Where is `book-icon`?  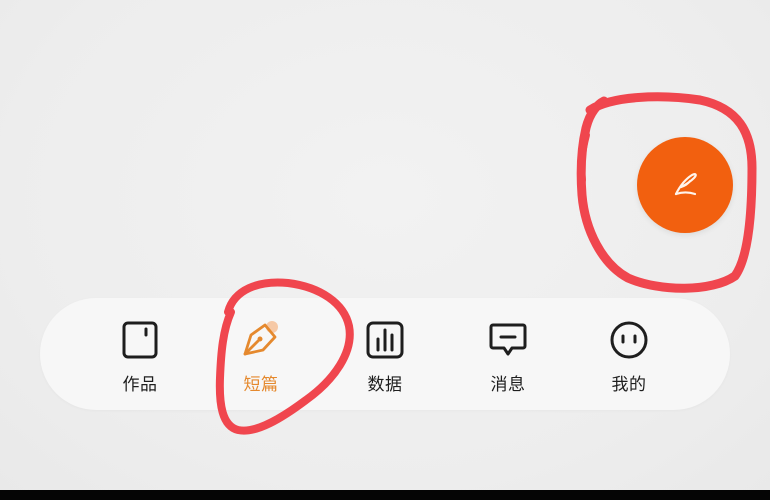 book-icon is located at coordinates (140, 340).